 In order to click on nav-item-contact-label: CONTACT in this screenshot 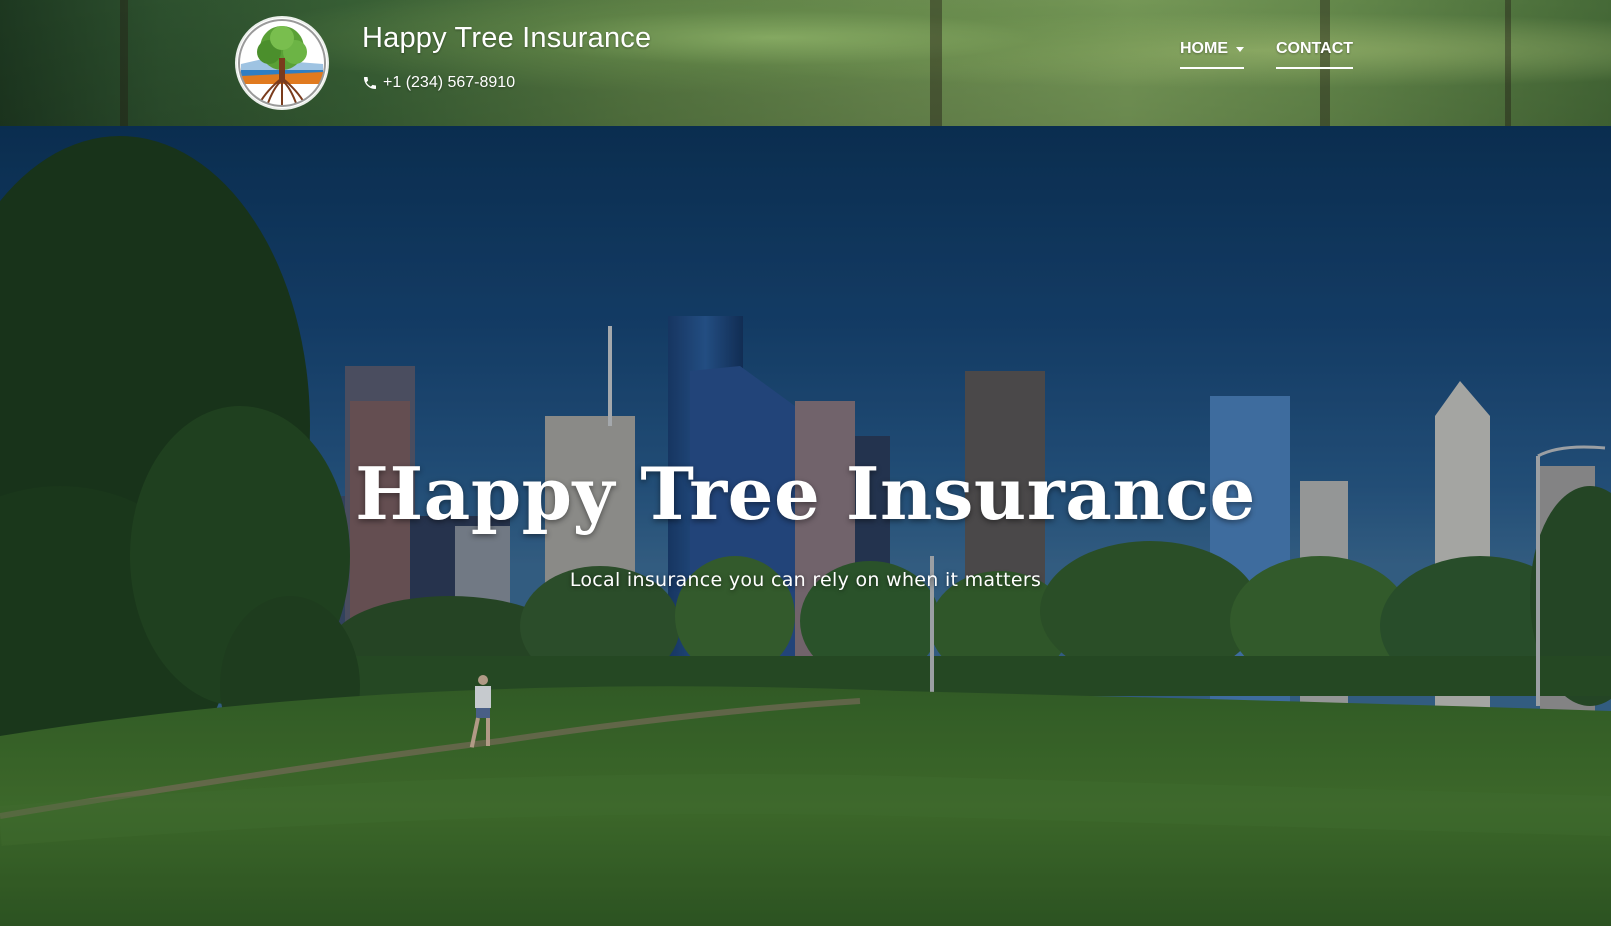, I will do `click(1315, 48)`.